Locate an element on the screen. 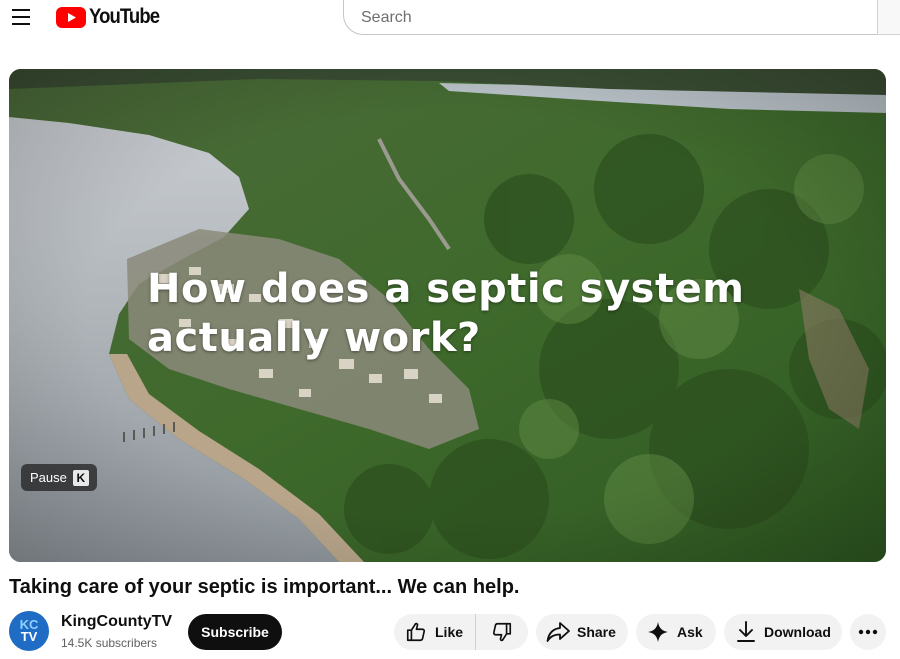  dislike-button is located at coordinates (502, 632).